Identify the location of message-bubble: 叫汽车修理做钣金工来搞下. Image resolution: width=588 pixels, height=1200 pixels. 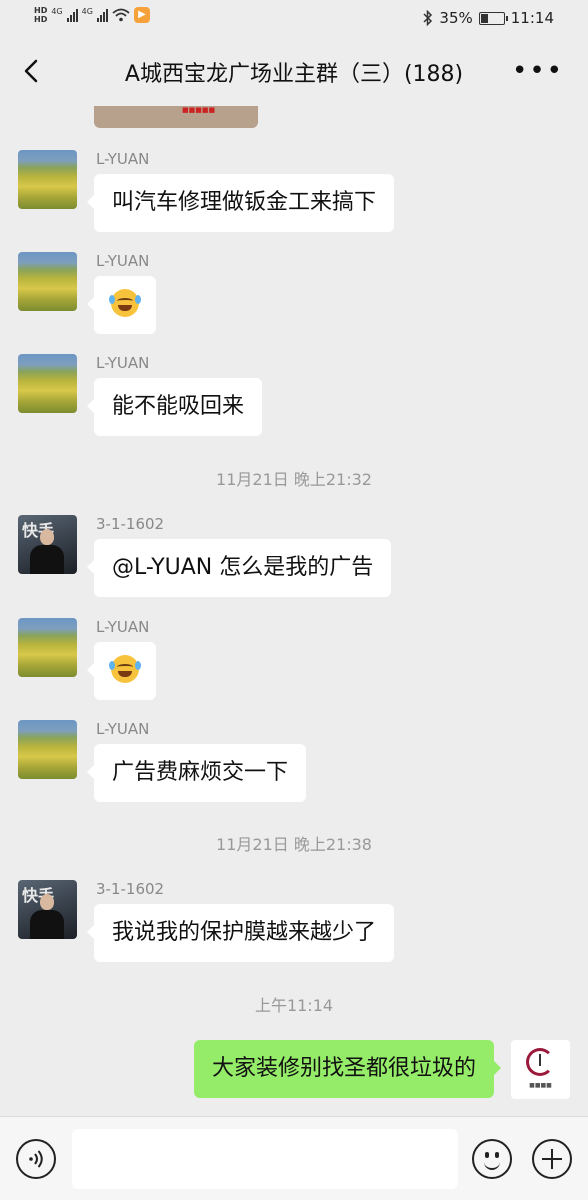
(240, 203).